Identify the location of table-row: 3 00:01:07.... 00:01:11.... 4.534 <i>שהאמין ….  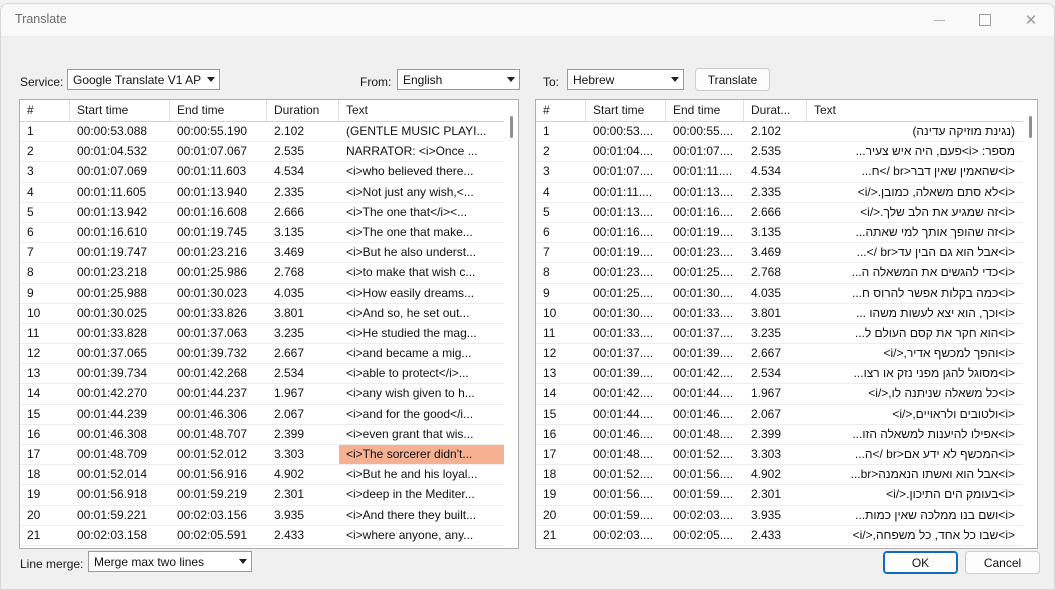
(786, 172).